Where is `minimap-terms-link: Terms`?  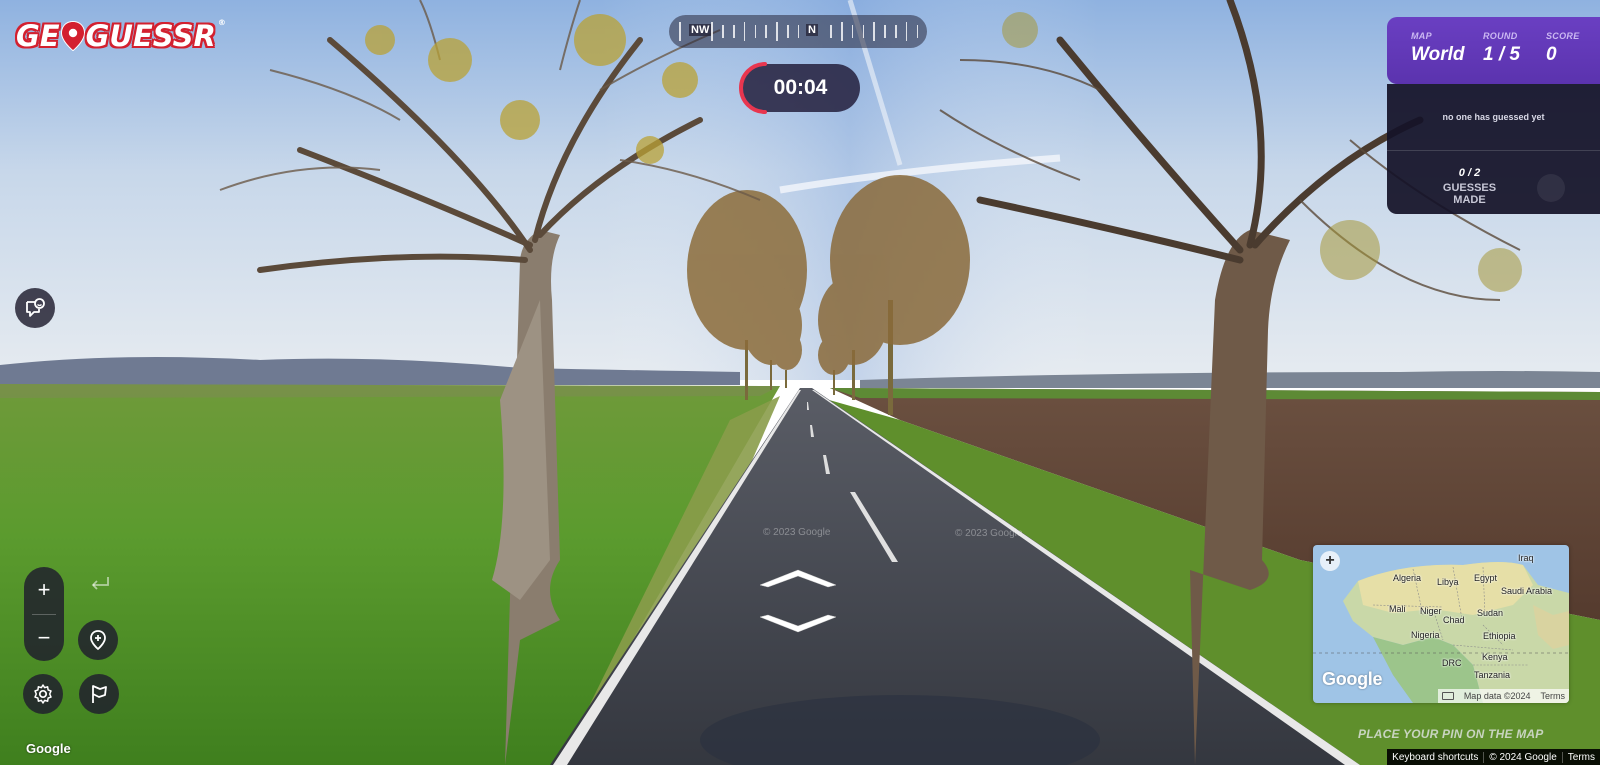
minimap-terms-link: Terms is located at coordinates (1553, 696).